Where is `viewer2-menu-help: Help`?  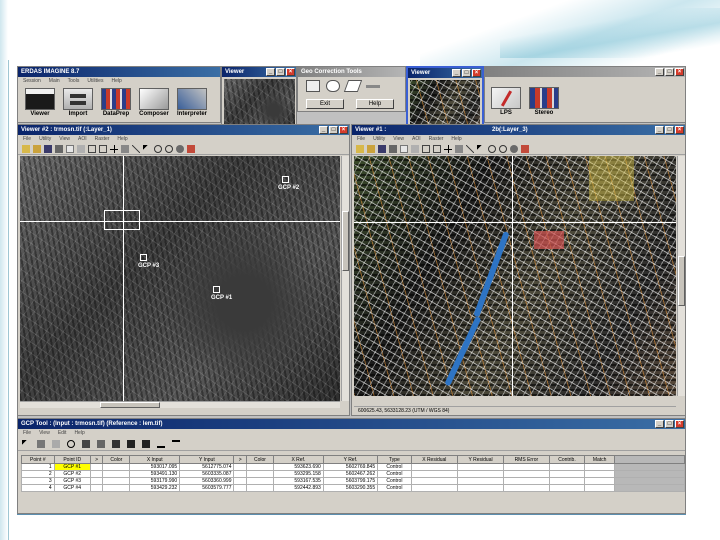
viewer2-menu-help: Help is located at coordinates (456, 139).